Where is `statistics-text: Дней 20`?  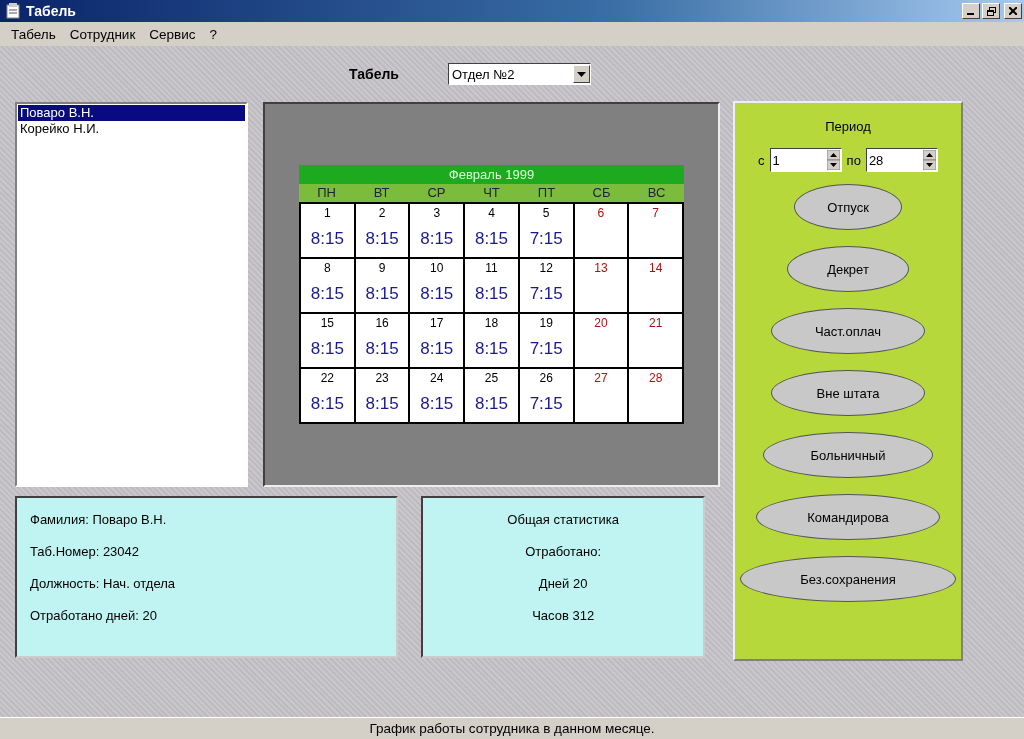 statistics-text: Дней 20 is located at coordinates (563, 583).